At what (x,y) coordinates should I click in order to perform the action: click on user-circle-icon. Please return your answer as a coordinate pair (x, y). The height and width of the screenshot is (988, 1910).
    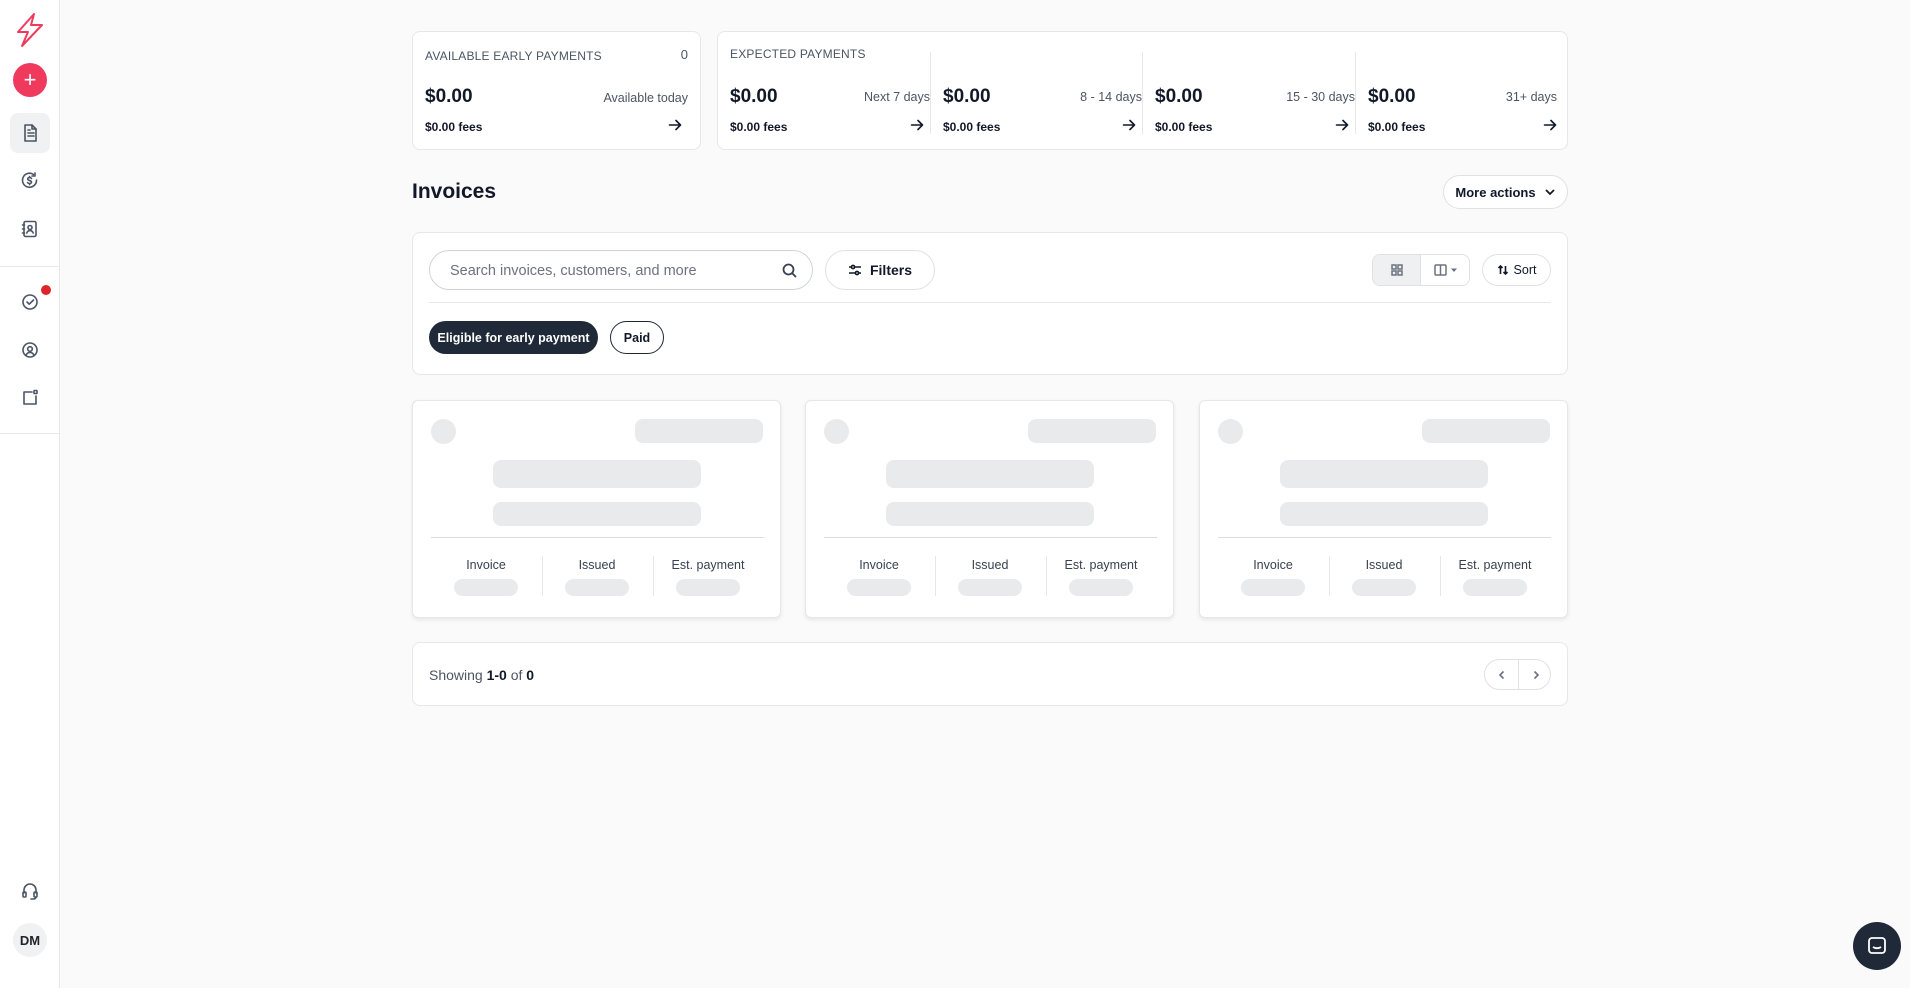
    Looking at the image, I should click on (30, 350).